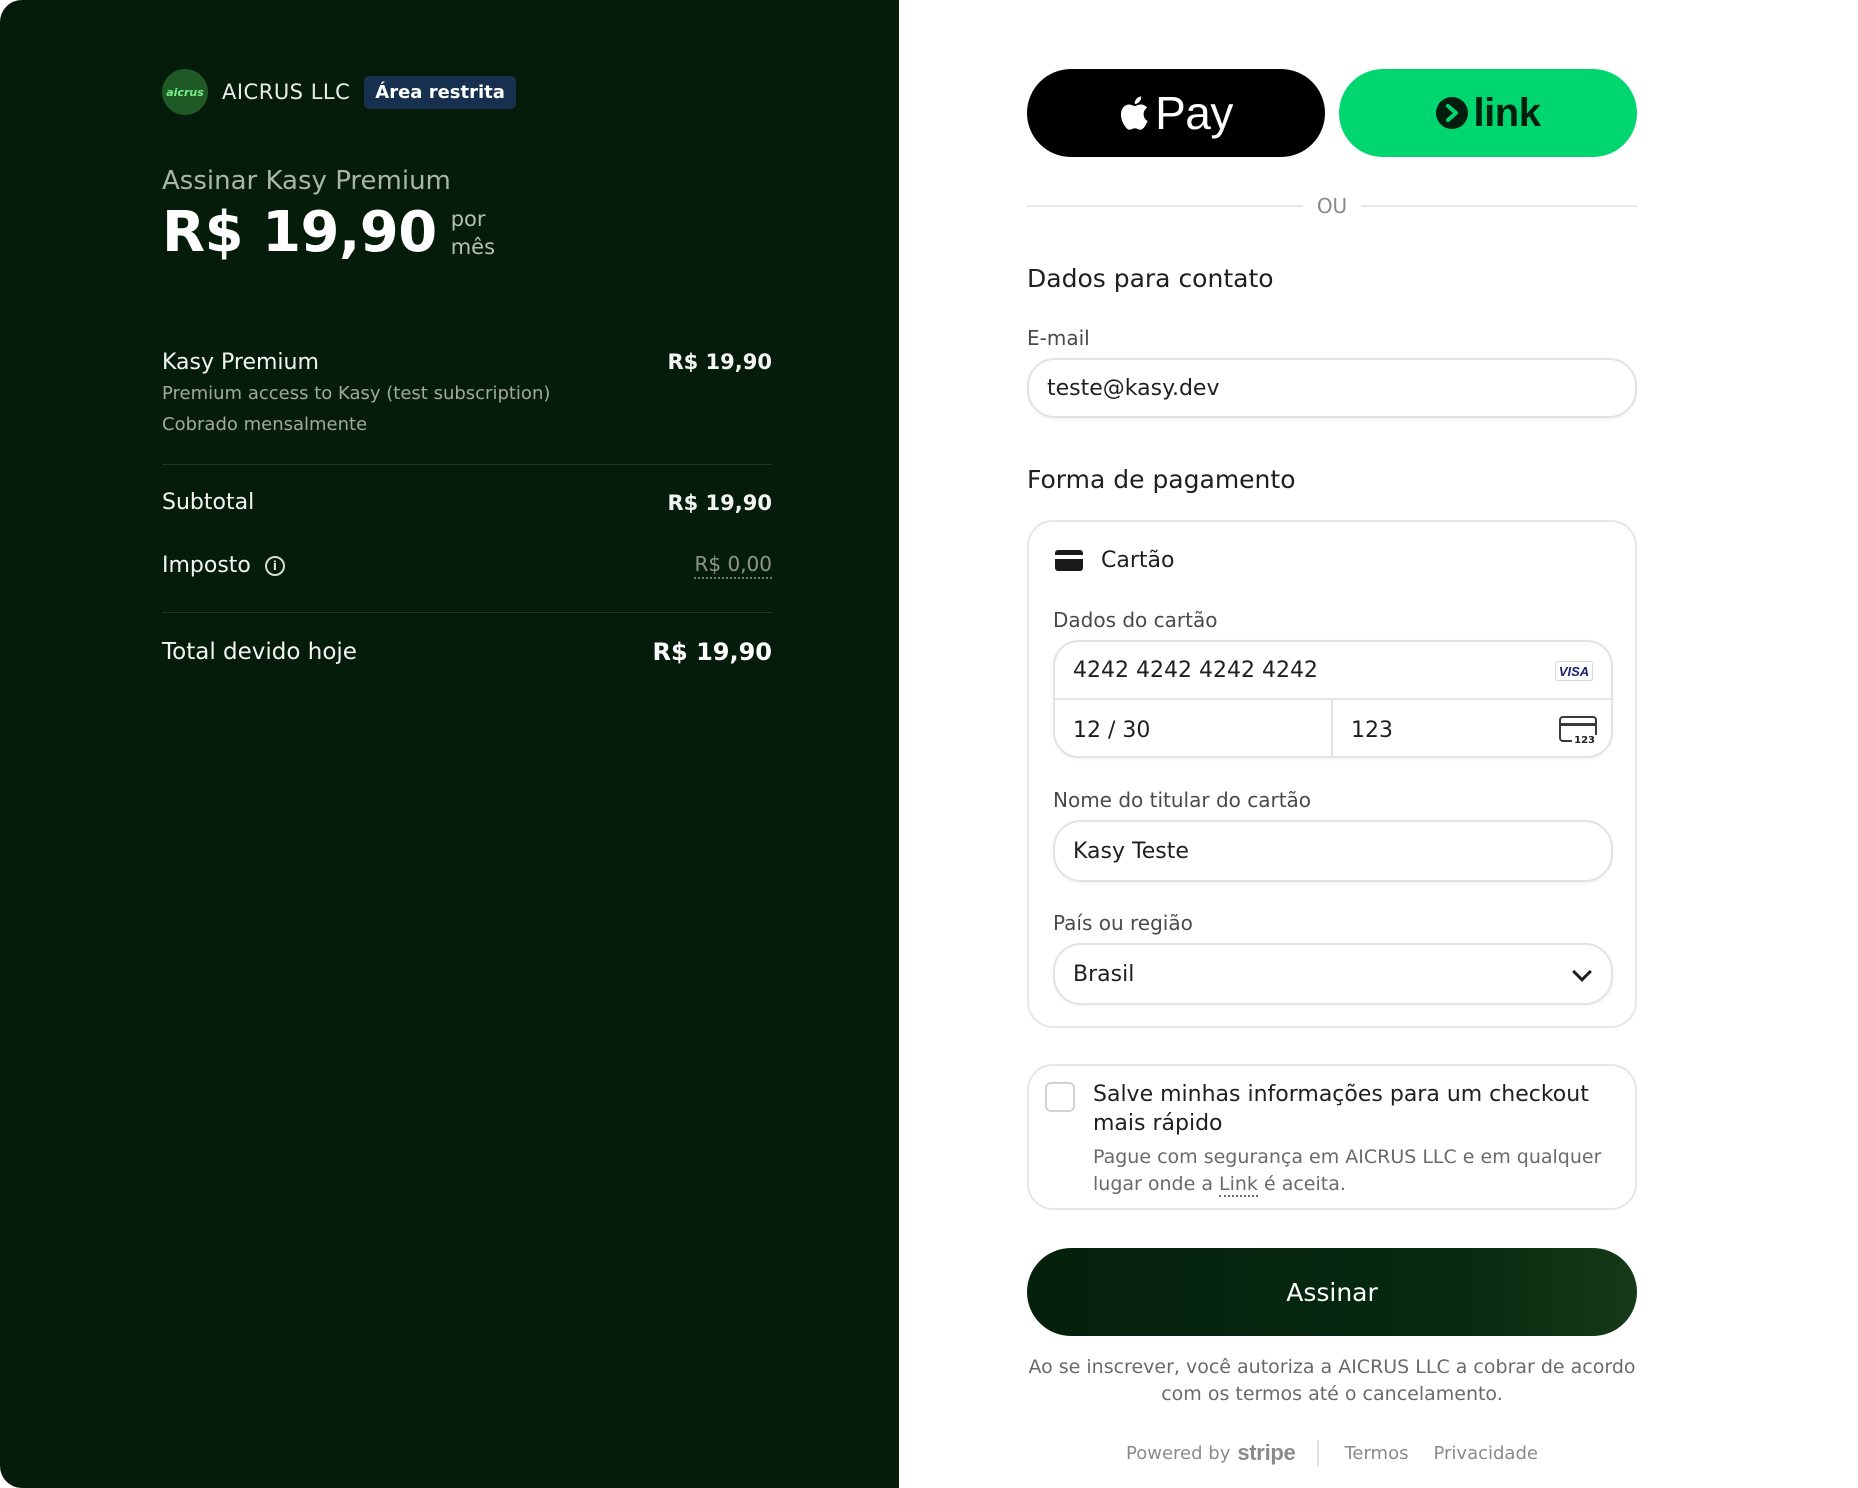  What do you see at coordinates (440, 92) in the screenshot?
I see `restricted-area-badge: Área restrita` at bounding box center [440, 92].